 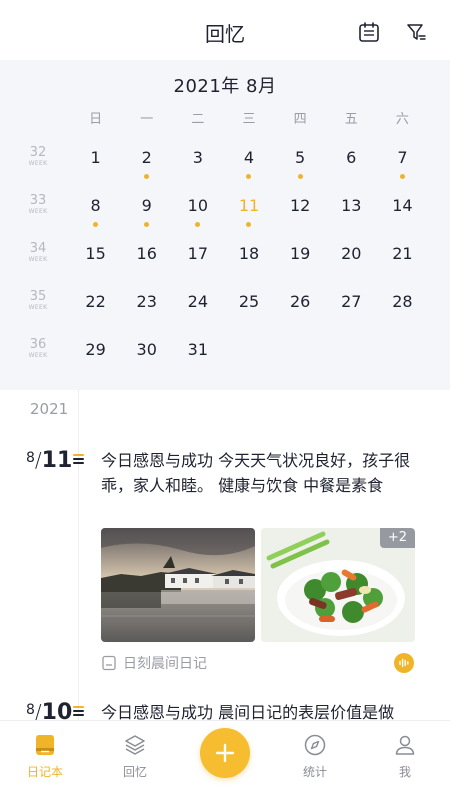 I want to click on weekday-label: 五, so click(x=351, y=119).